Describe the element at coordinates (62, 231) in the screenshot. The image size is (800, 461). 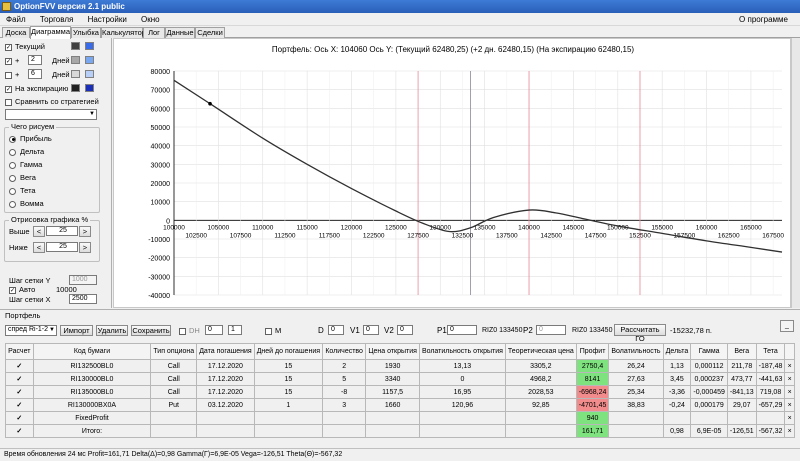
I see `above-input: 25` at that location.